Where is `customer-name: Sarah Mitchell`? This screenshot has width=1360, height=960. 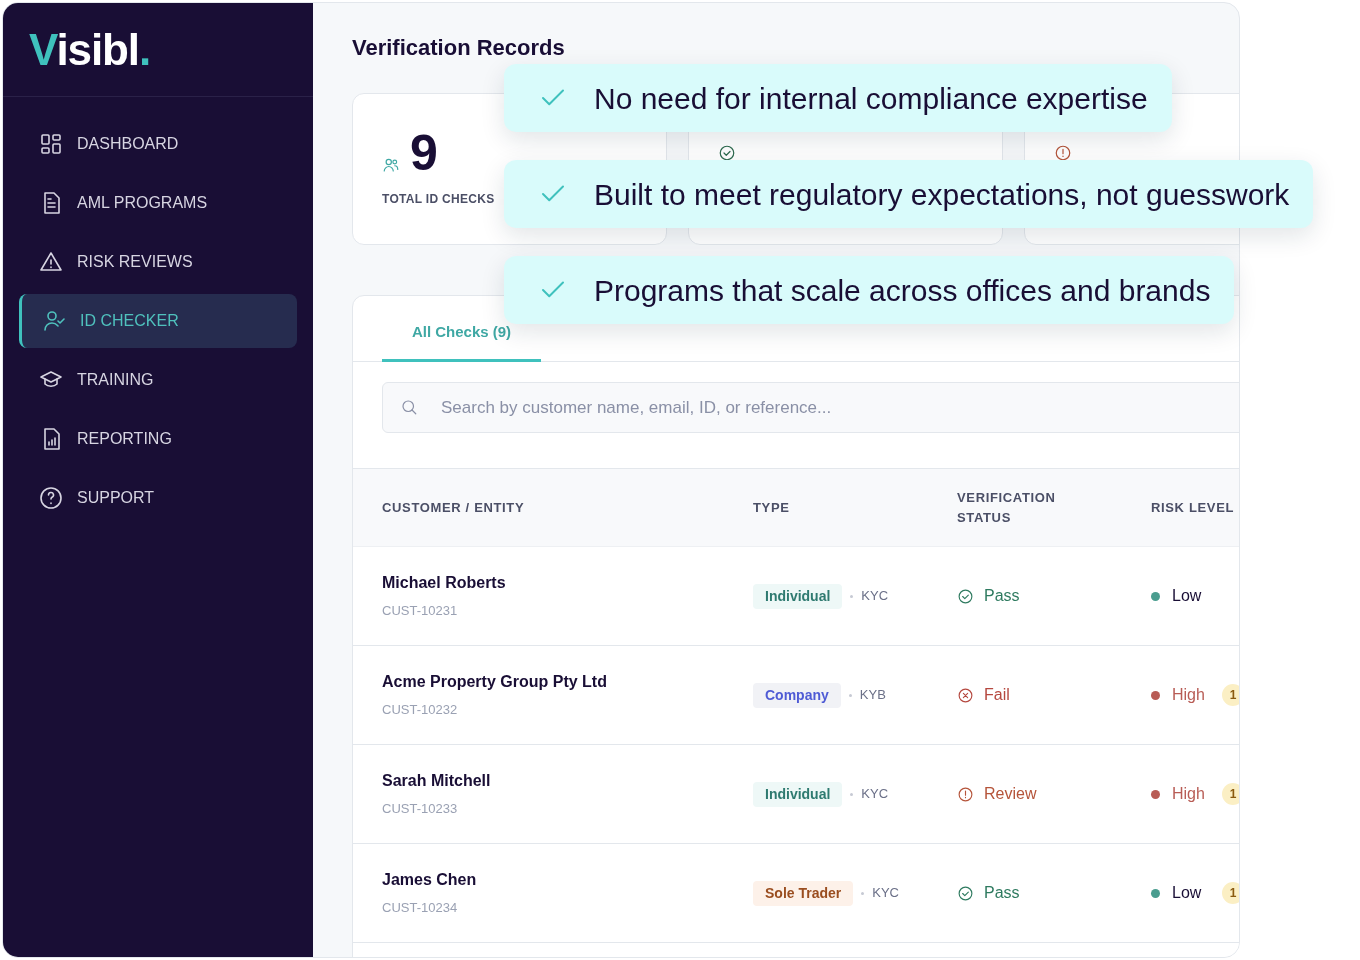 customer-name: Sarah Mitchell is located at coordinates (437, 781).